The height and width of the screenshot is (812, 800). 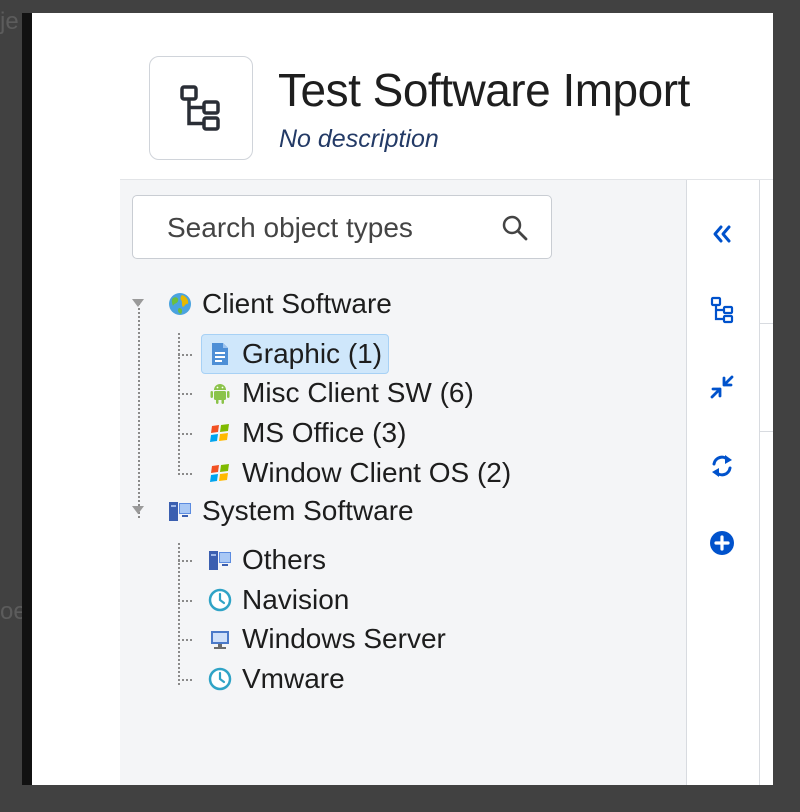 What do you see at coordinates (27, 399) in the screenshot?
I see `window-edge` at bounding box center [27, 399].